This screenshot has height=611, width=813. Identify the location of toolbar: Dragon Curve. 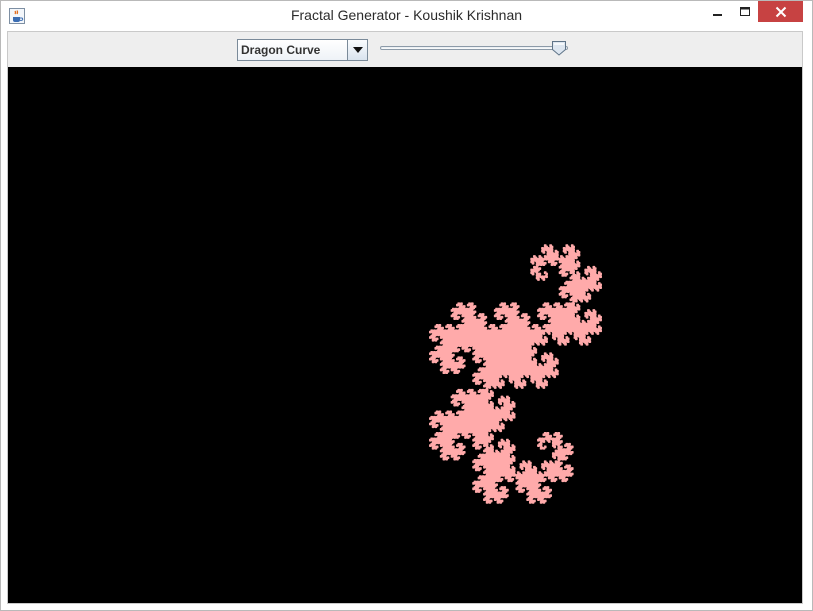
(405, 49).